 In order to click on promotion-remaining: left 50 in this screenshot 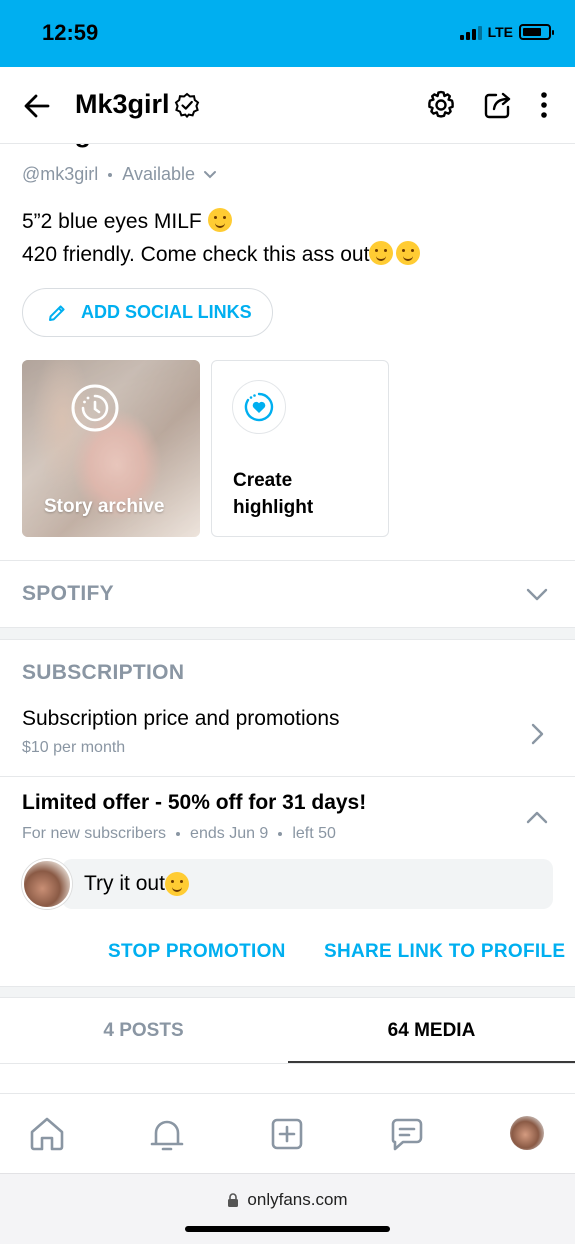, I will do `click(314, 833)`.